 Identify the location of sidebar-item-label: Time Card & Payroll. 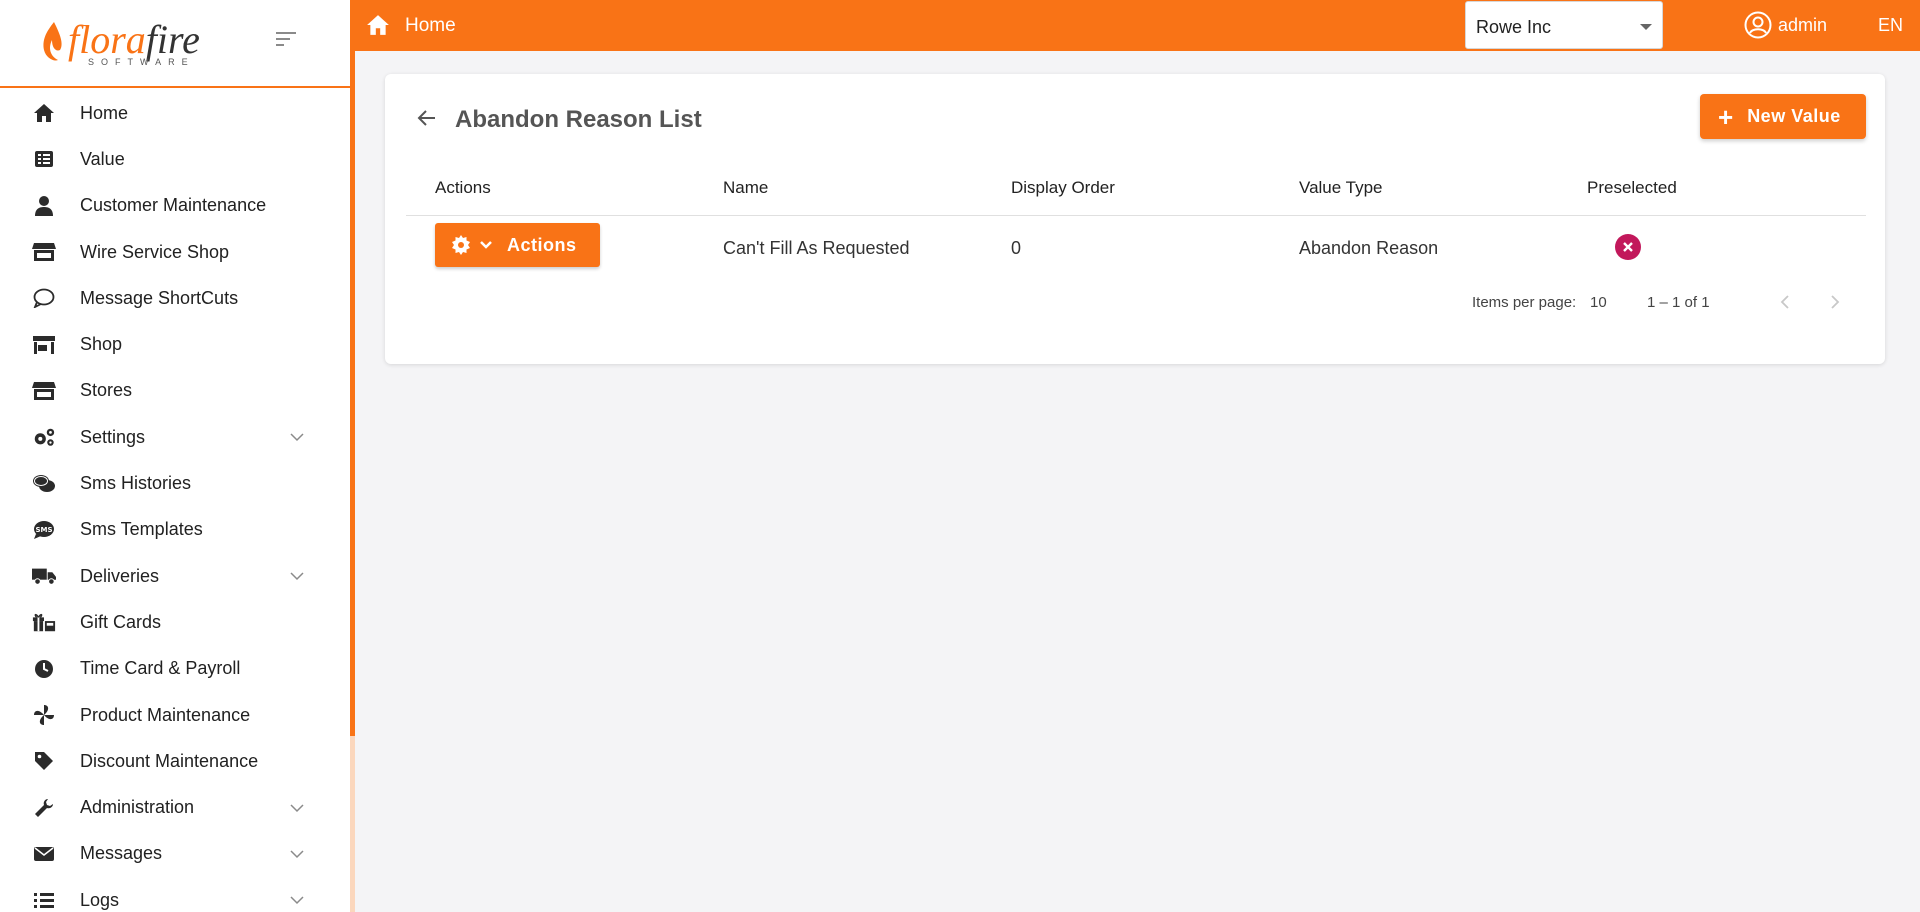
(160, 668).